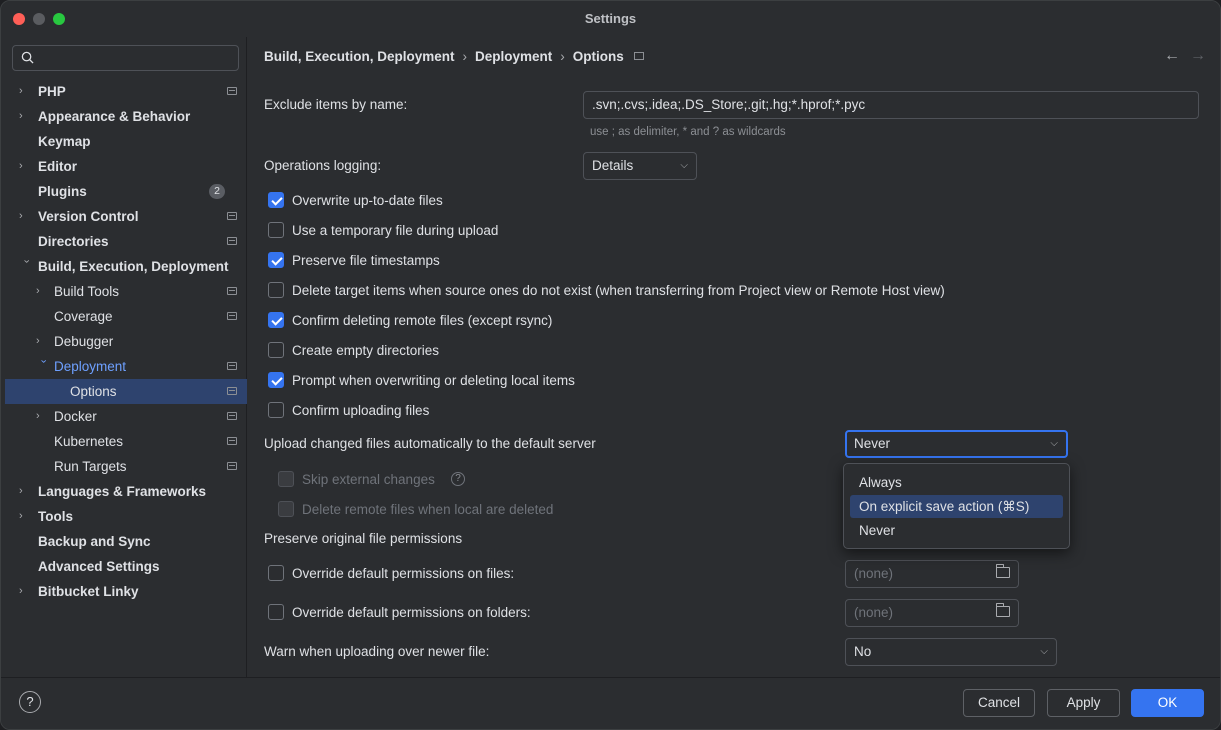  Describe the element at coordinates (610, 703) in the screenshot. I see `dialog-footer: ? Cancel Apply OK` at that location.